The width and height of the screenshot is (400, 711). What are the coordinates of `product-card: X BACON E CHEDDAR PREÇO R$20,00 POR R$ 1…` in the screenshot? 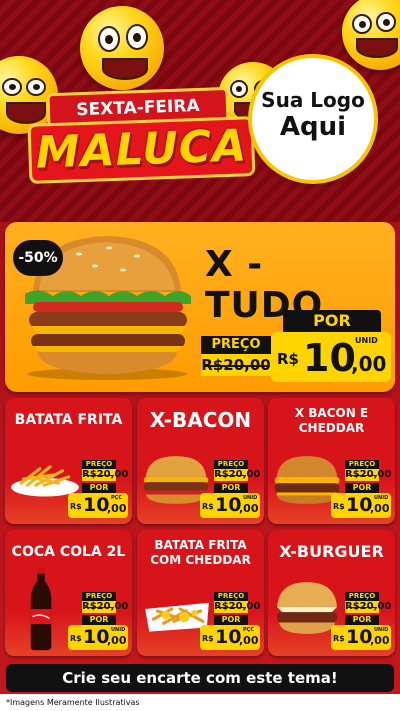 It's located at (331, 461).